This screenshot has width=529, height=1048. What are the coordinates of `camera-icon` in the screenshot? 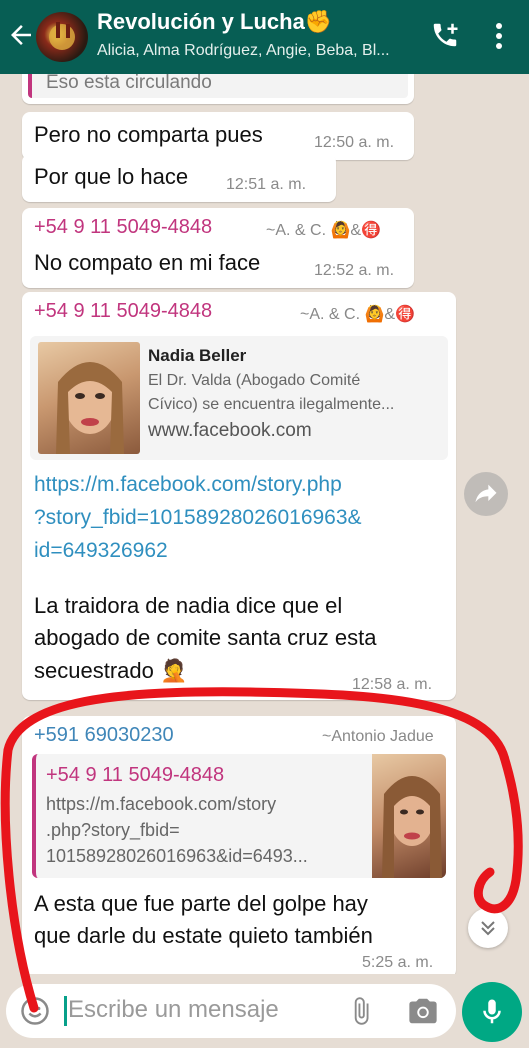 It's located at (423, 1011).